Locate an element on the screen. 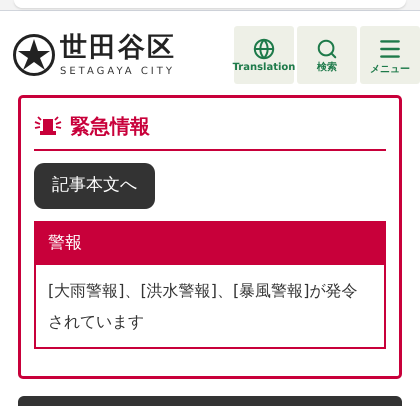  siren-icon is located at coordinates (48, 126).